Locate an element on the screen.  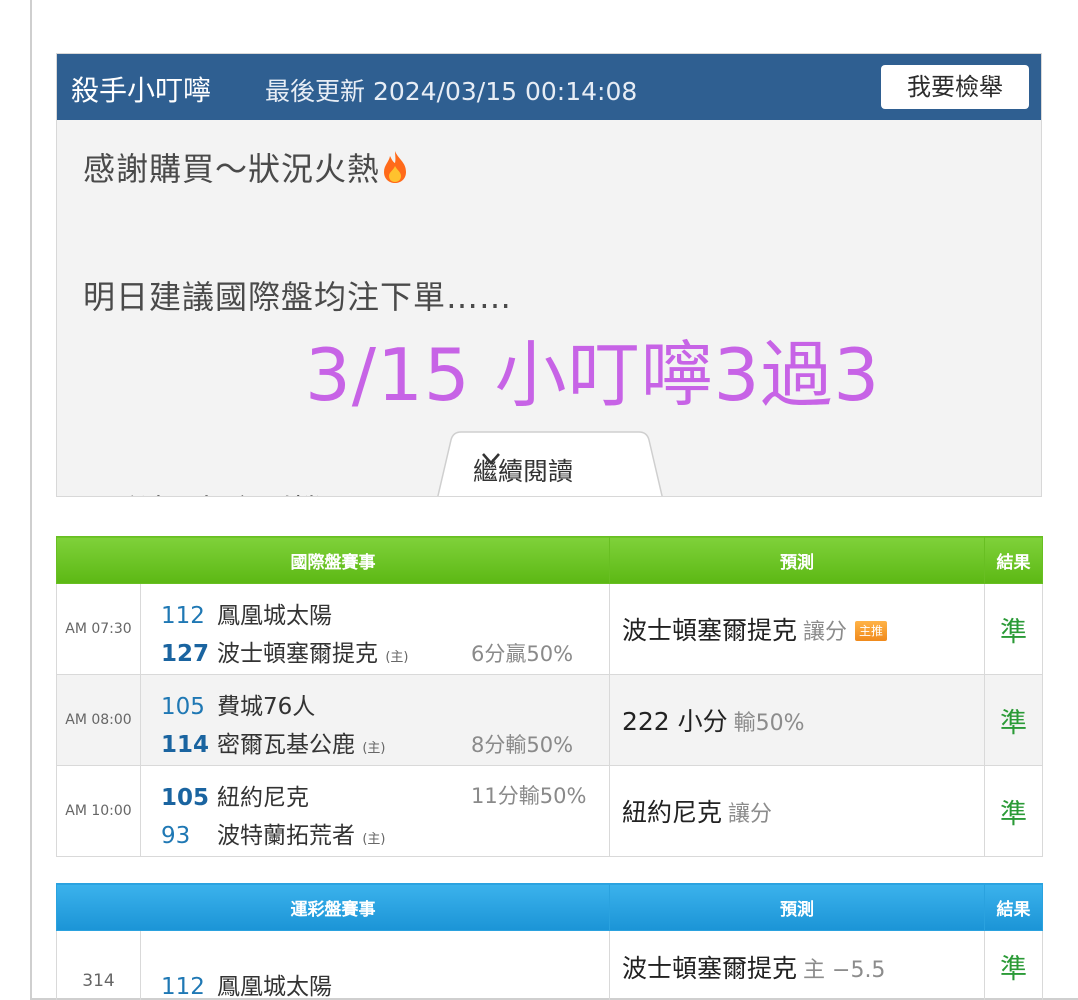
chevron-down-icon is located at coordinates (491, 459).